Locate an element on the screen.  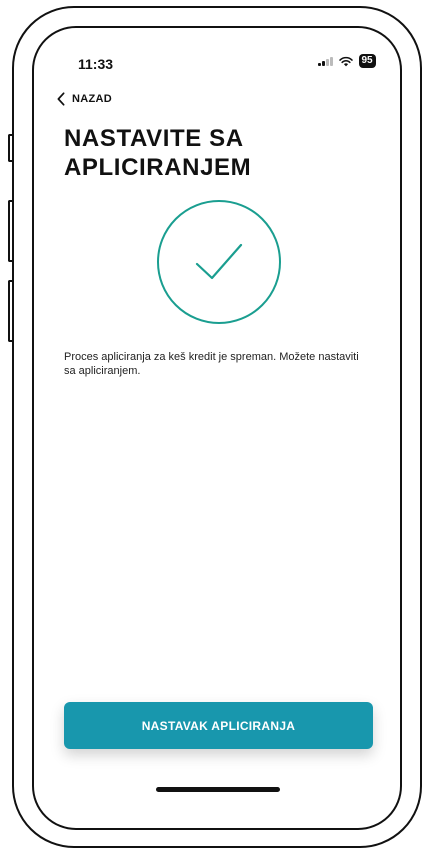
home-indicator is located at coordinates (218, 789).